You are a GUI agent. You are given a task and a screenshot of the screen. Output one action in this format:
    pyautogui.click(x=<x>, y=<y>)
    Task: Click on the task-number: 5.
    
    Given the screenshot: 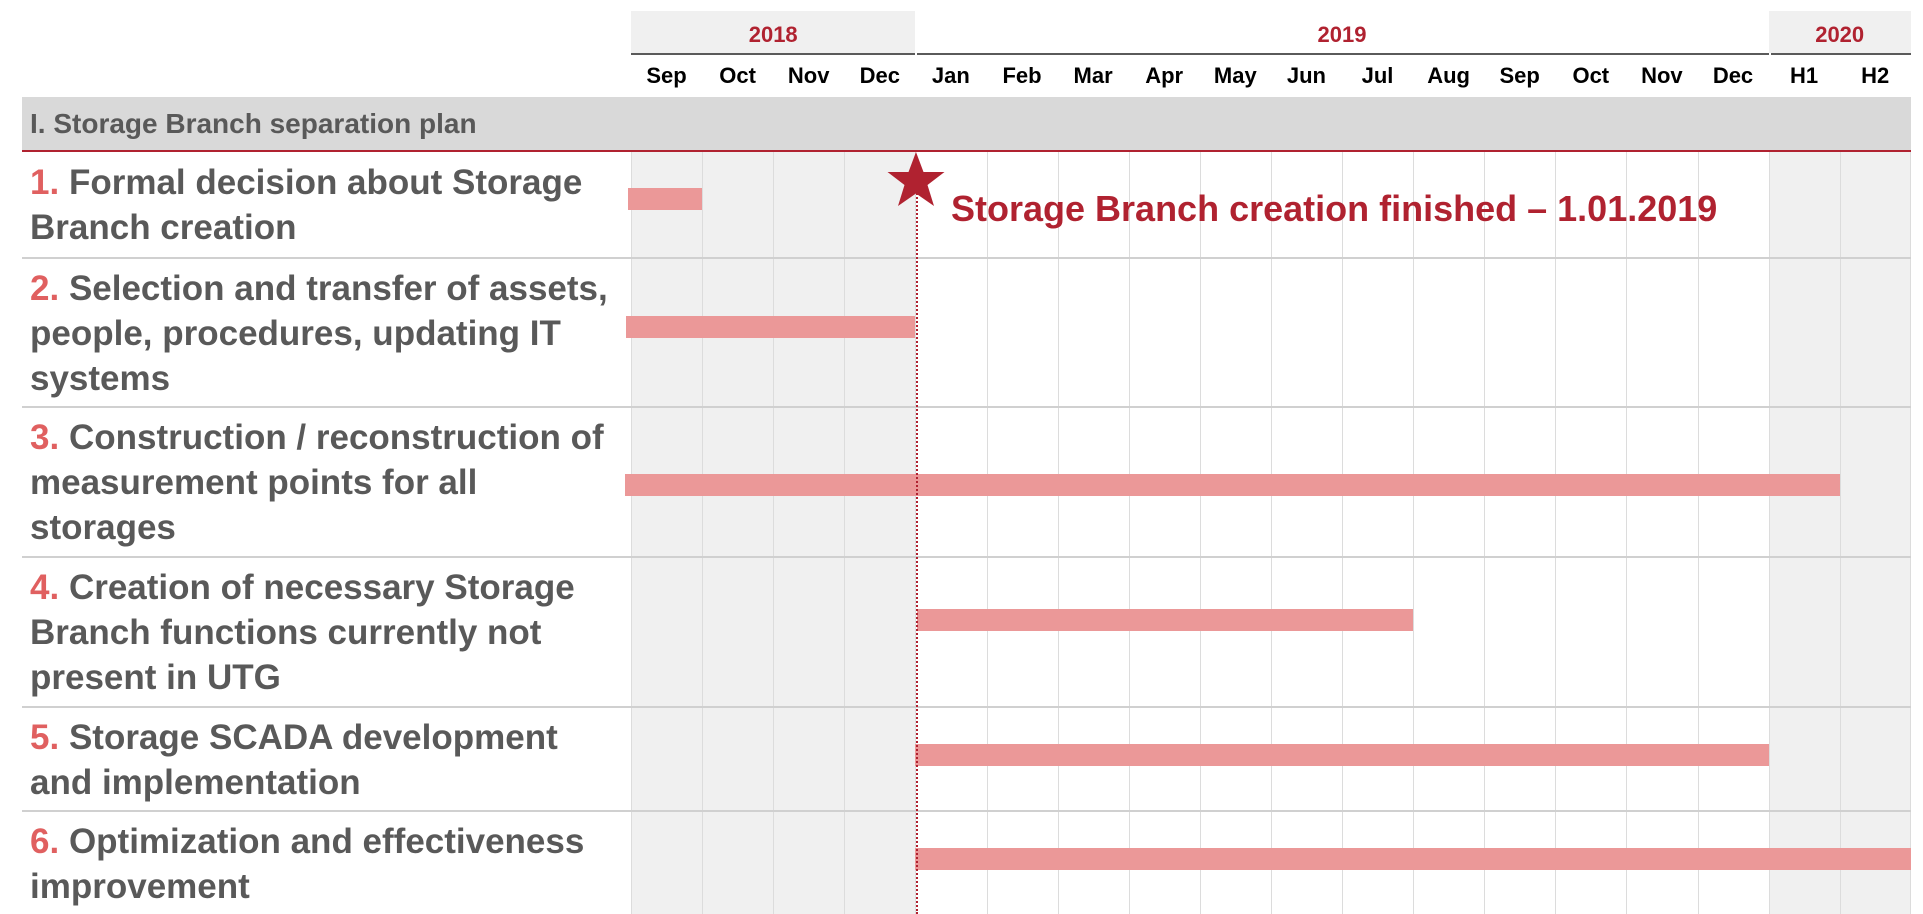 What is the action you would take?
    pyautogui.click(x=45, y=737)
    